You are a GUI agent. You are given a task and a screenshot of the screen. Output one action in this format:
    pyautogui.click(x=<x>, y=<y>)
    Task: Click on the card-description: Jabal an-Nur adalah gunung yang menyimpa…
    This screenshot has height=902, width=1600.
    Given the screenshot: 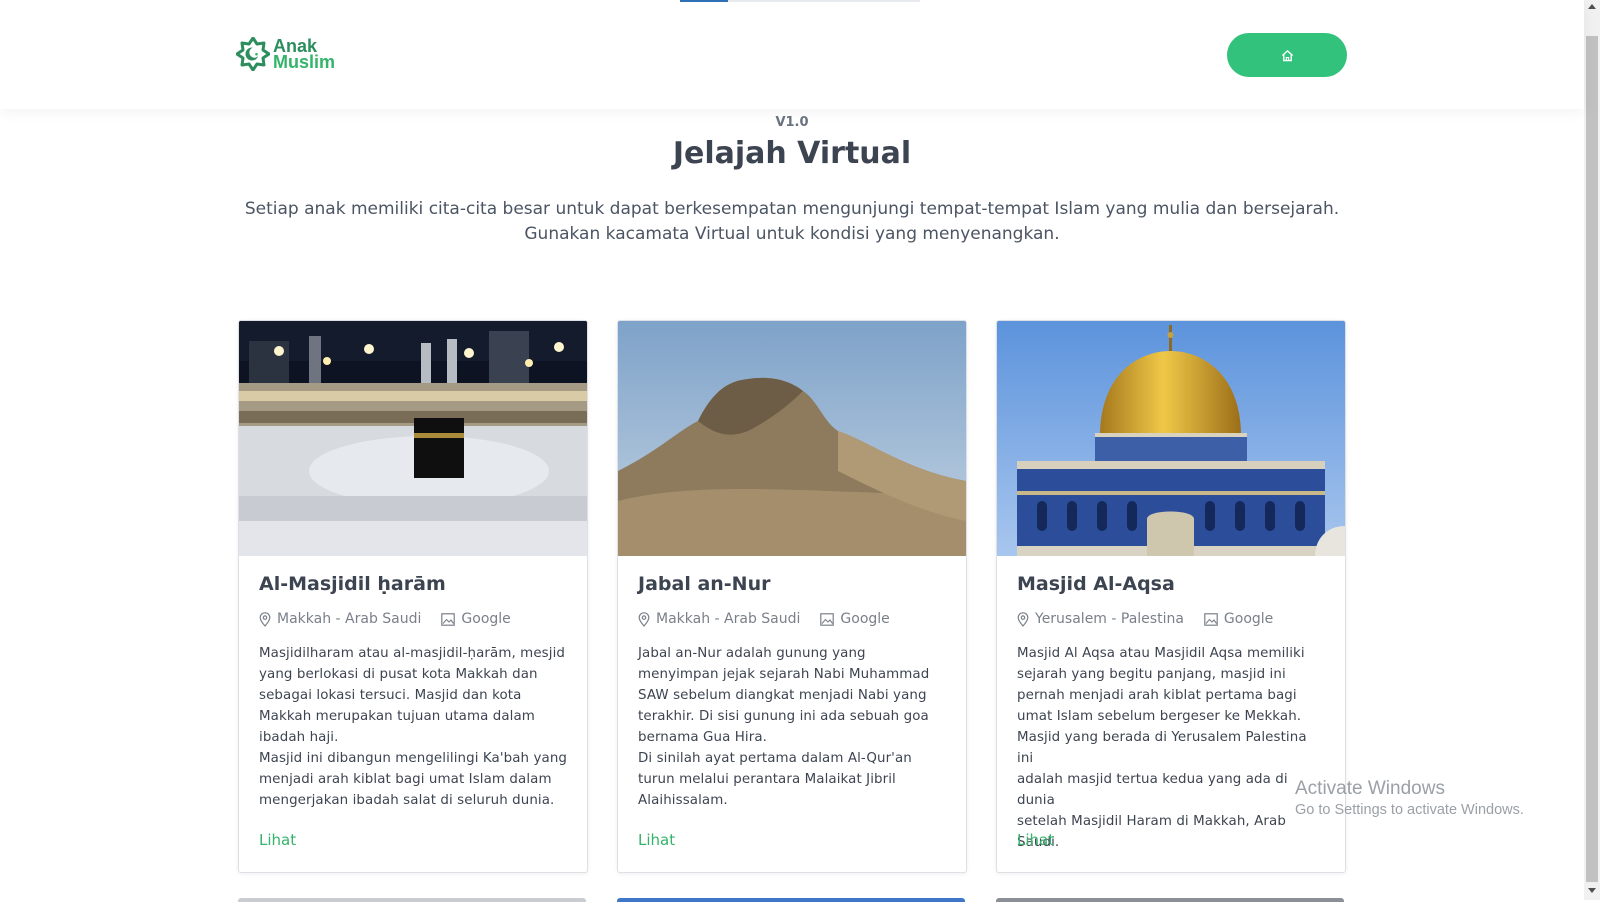 What is the action you would take?
    pyautogui.click(x=793, y=727)
    